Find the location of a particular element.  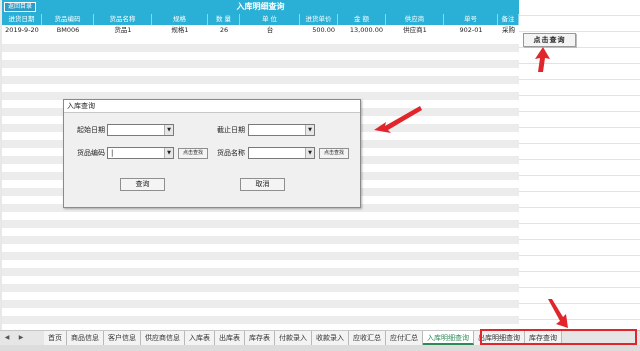

sheet-tab: 商品信息 is located at coordinates (85, 338).